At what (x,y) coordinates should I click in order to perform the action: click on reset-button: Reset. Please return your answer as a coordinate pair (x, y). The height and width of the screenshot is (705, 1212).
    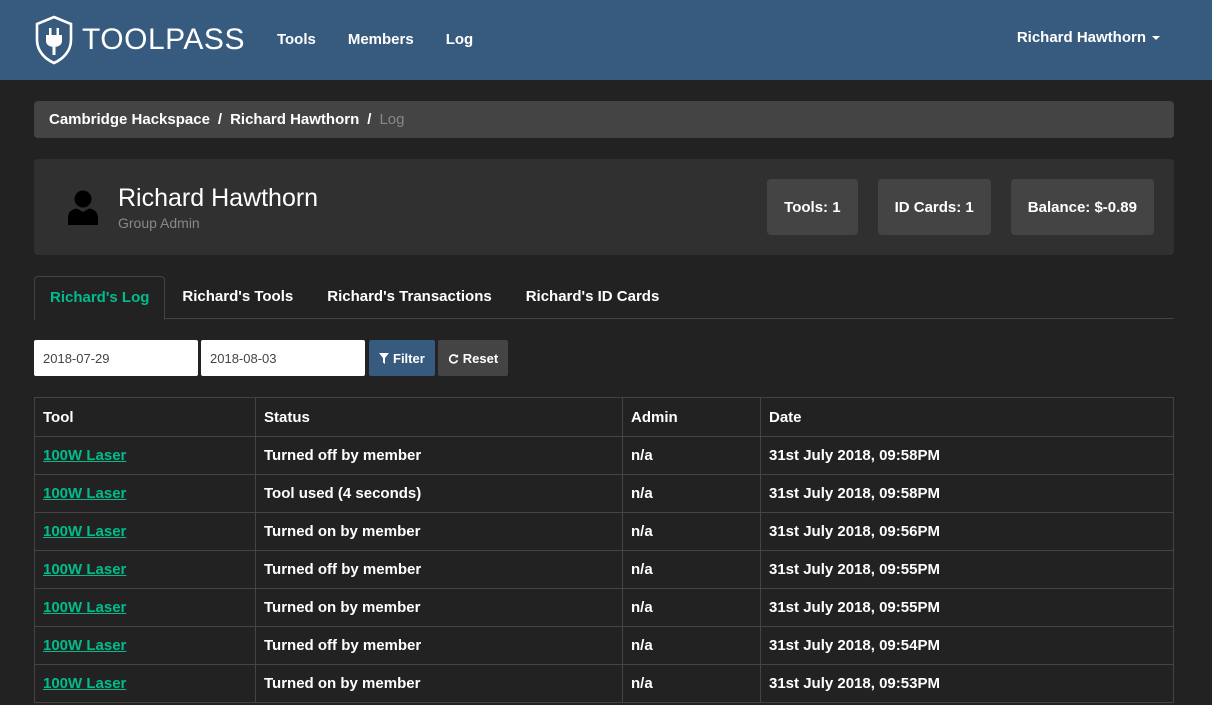
    Looking at the image, I should click on (473, 358).